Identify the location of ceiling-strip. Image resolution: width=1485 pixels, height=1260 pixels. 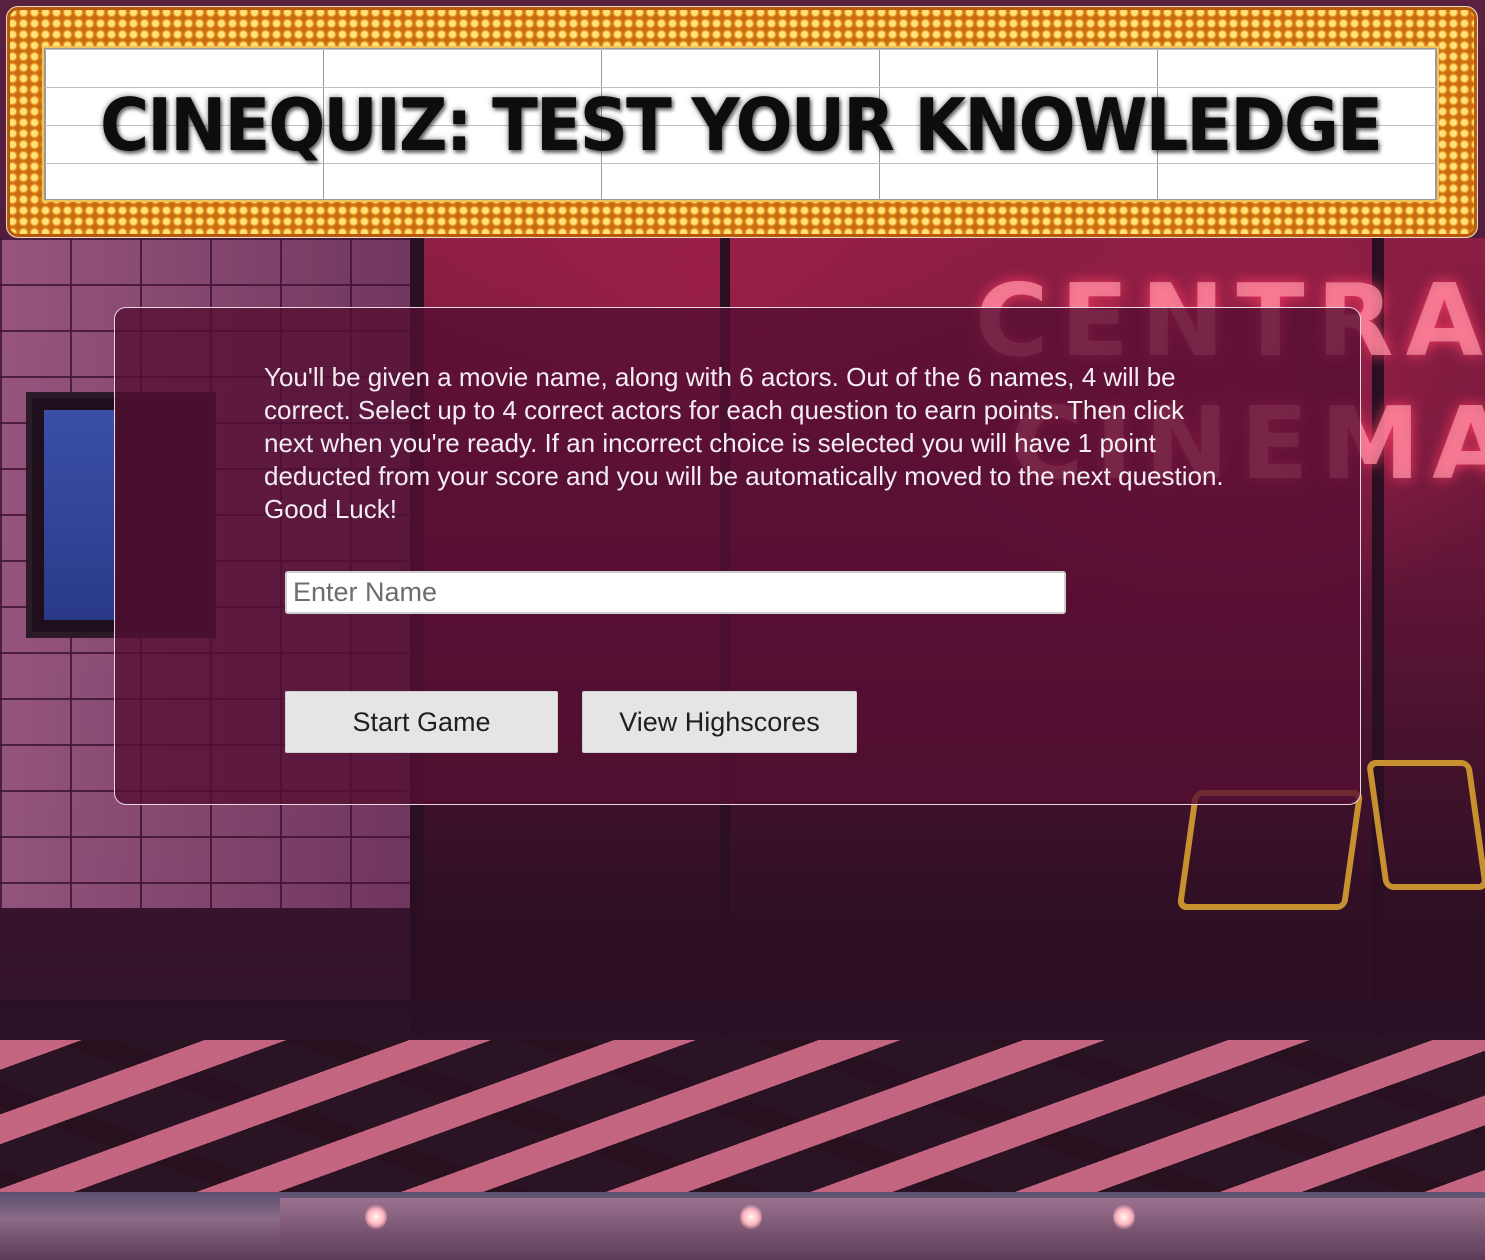
(742, 1226).